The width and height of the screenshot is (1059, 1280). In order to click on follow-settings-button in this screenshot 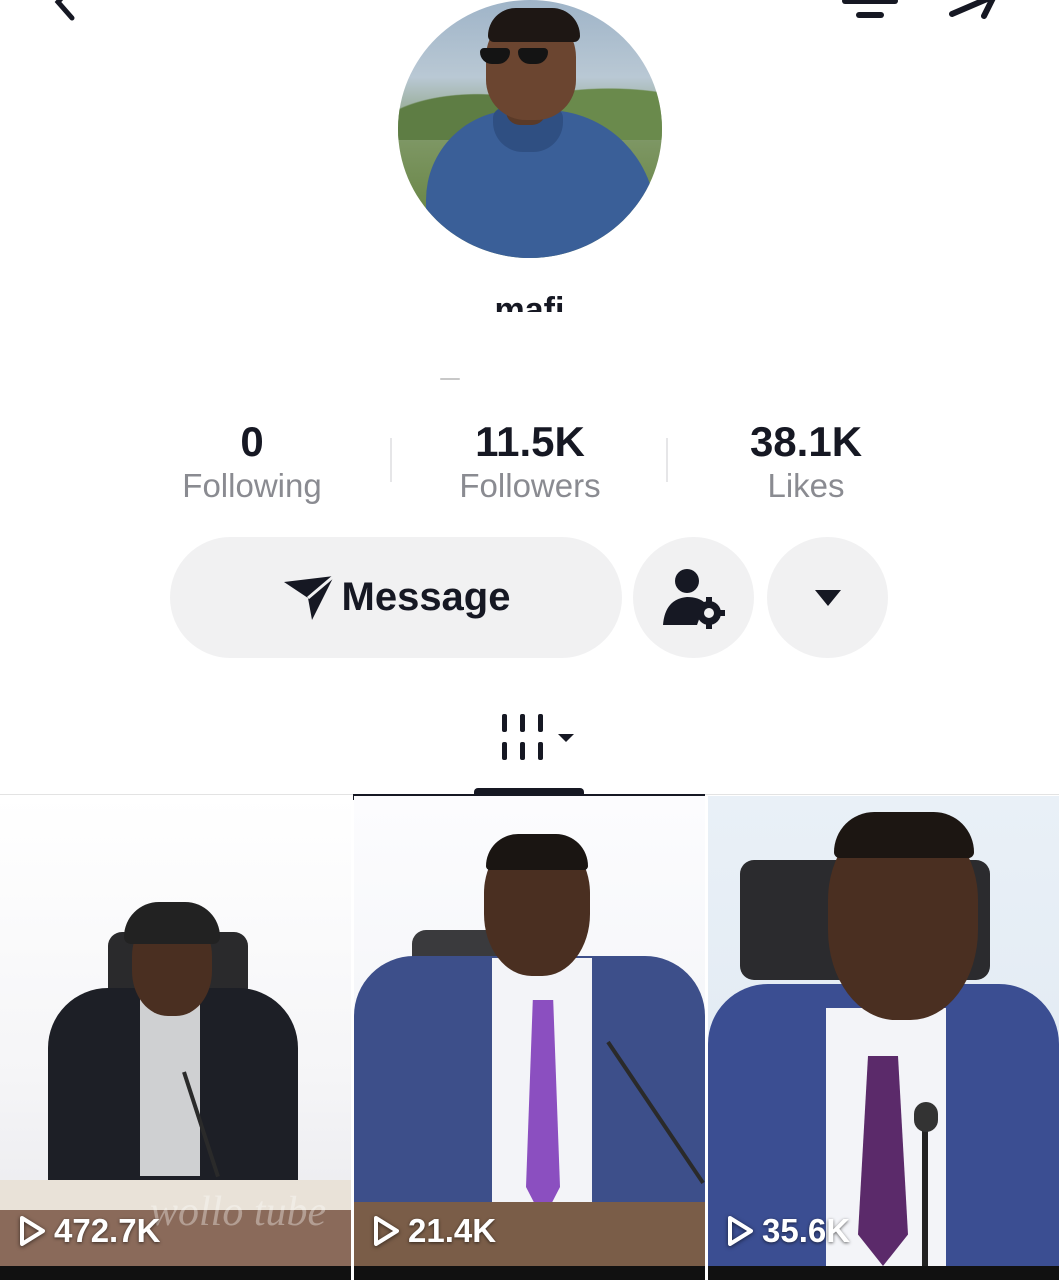, I will do `click(693, 597)`.